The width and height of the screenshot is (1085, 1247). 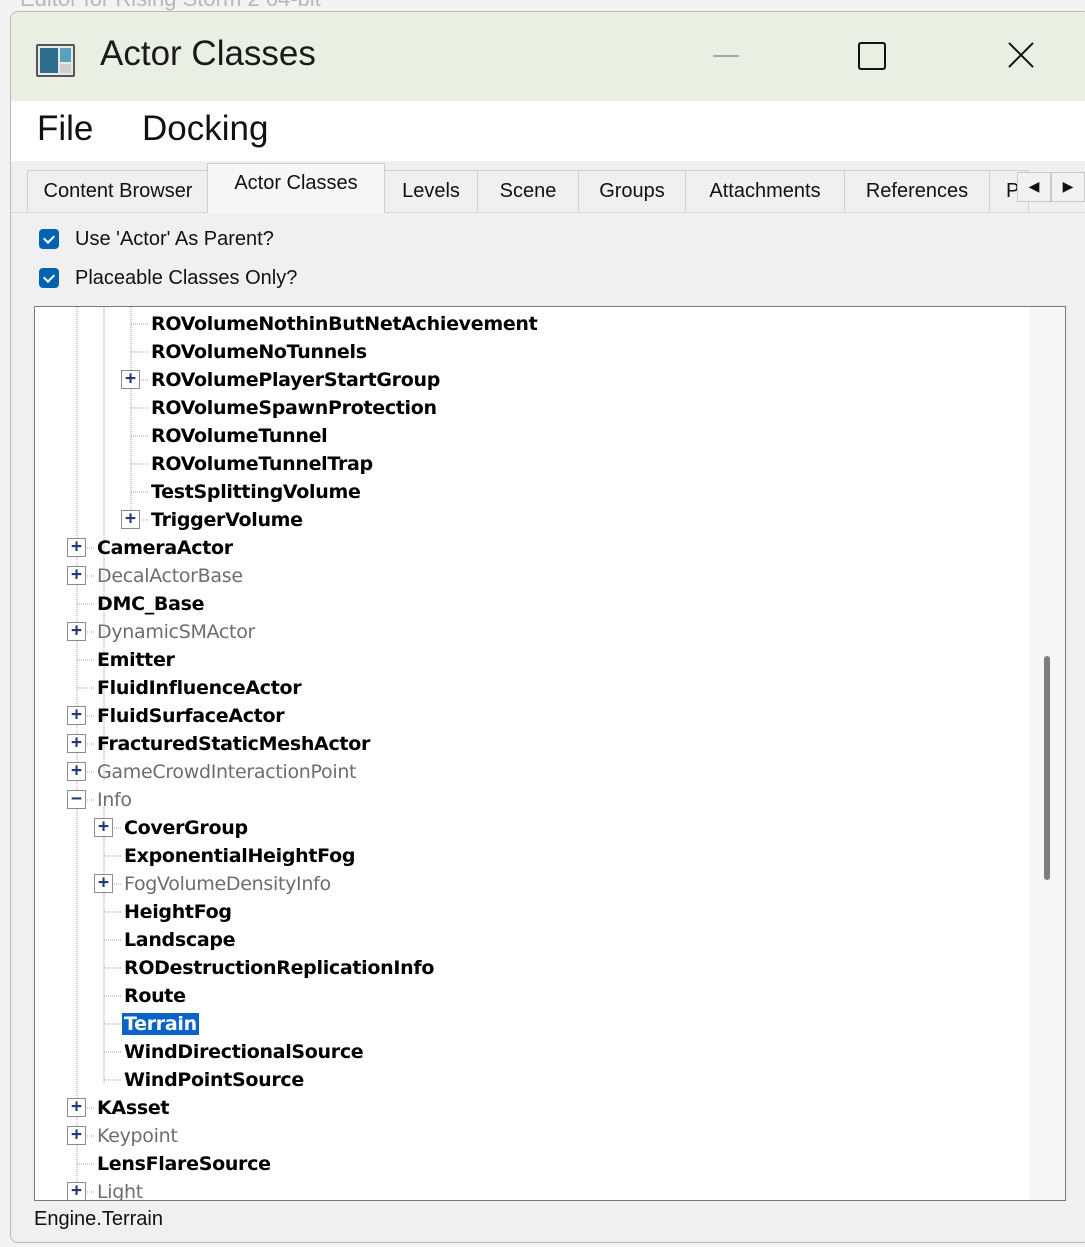 What do you see at coordinates (548, 131) in the screenshot?
I see `menu-bar: File Docking` at bounding box center [548, 131].